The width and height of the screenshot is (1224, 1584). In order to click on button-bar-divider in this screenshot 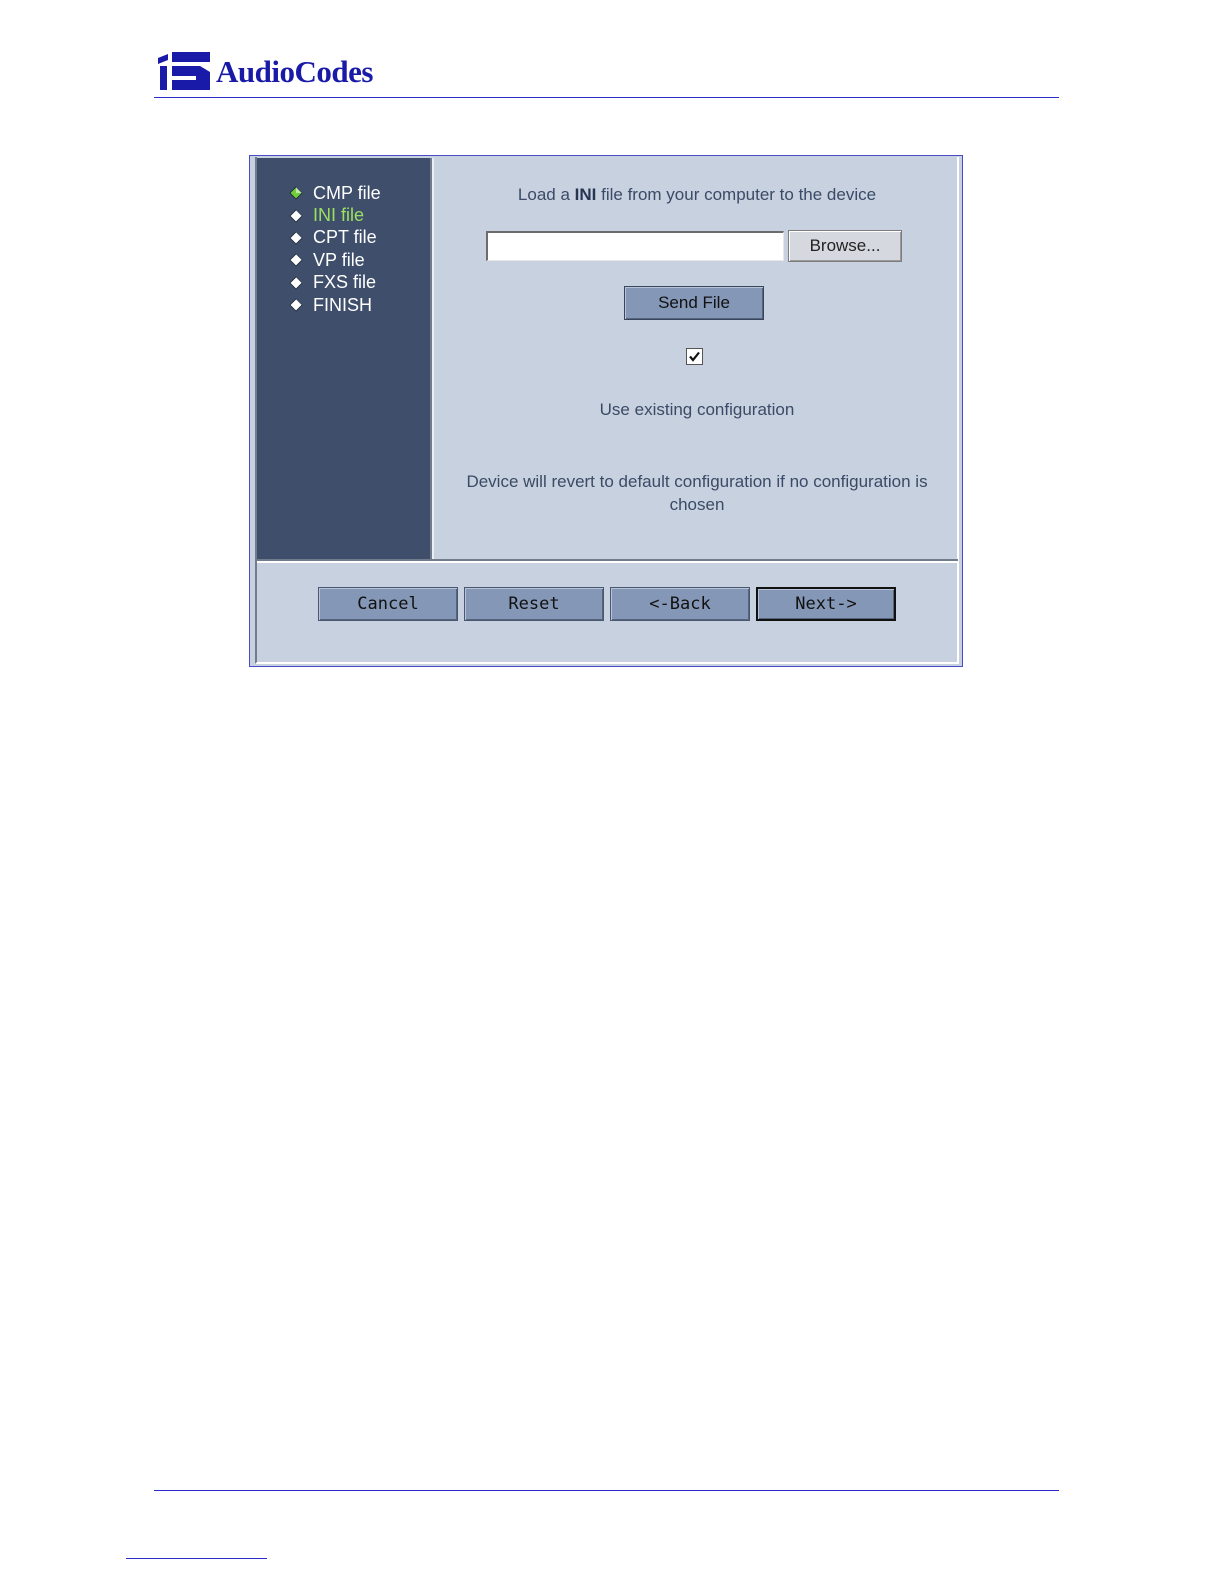, I will do `click(607, 561)`.